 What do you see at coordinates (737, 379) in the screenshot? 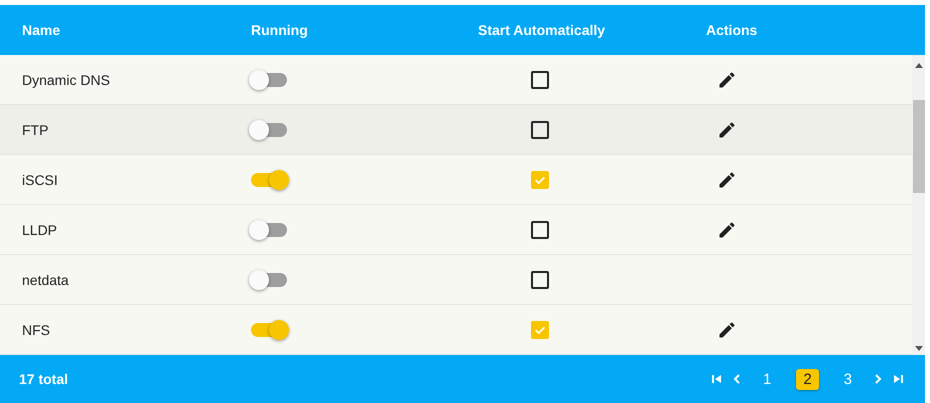
I see `previous-page-icon` at bounding box center [737, 379].